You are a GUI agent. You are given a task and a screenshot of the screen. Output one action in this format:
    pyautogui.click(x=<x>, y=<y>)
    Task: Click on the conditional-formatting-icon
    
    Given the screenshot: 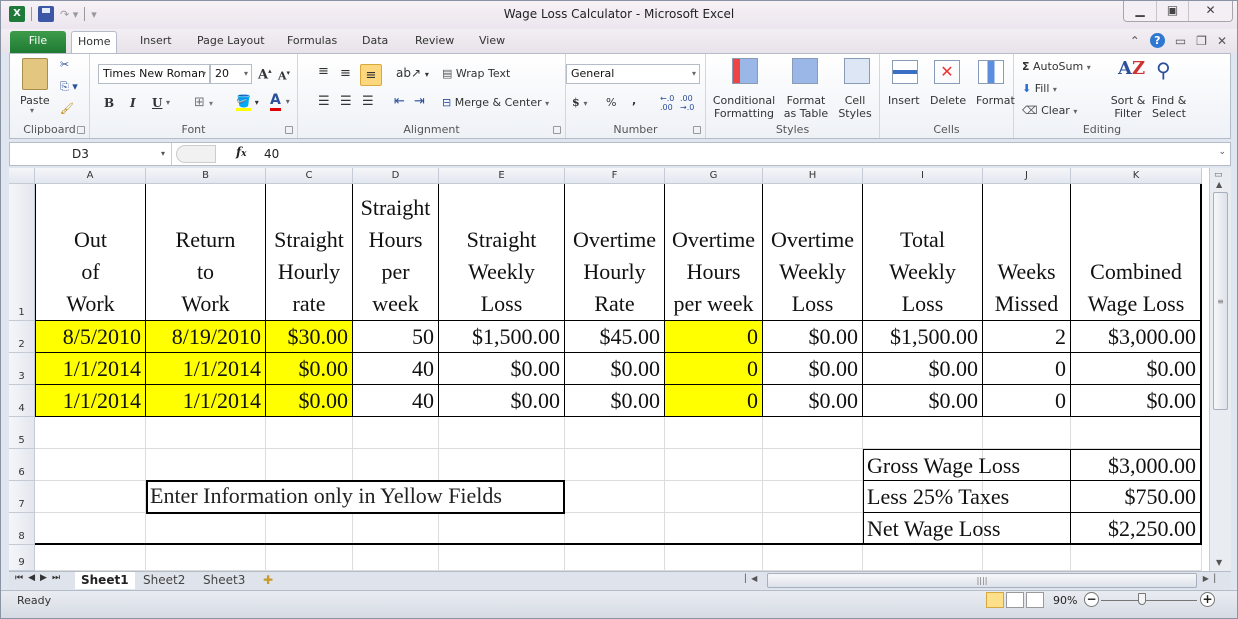 What is the action you would take?
    pyautogui.click(x=745, y=71)
    